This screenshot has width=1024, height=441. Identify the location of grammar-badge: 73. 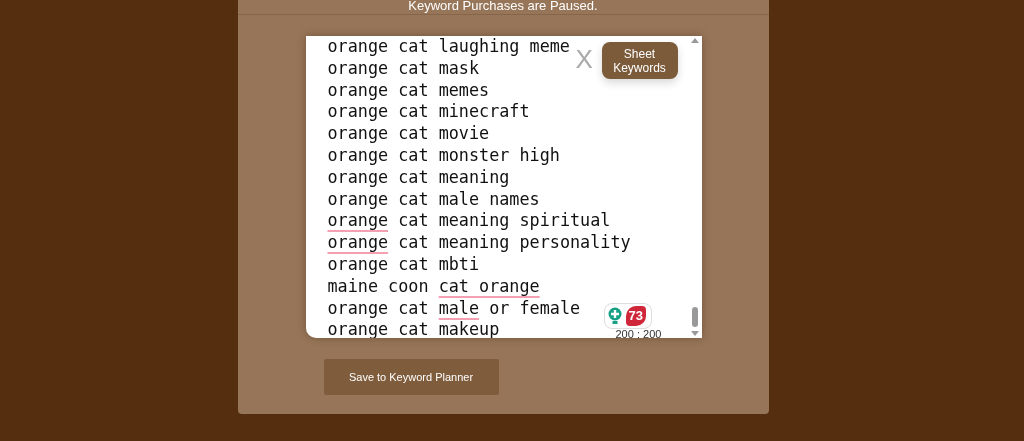
(627, 316).